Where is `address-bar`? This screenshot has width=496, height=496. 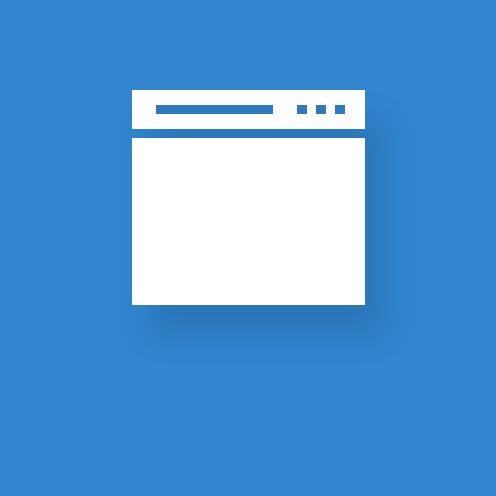
address-bar is located at coordinates (214, 109).